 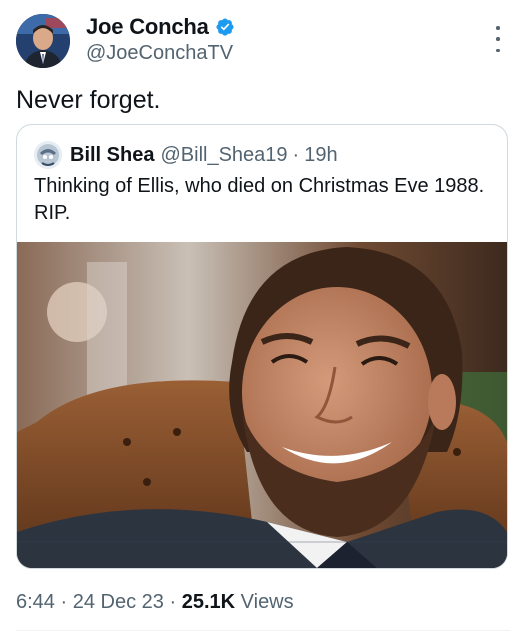 I want to click on divider, so click(x=263, y=630).